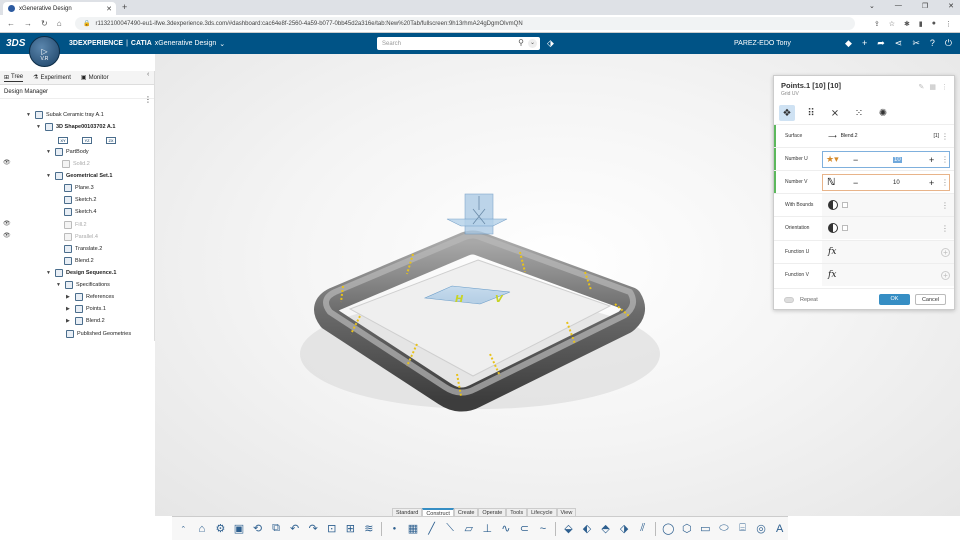 Image resolution: width=960 pixels, height=540 pixels. I want to click on menu-icon: ⋮, so click(948, 24).